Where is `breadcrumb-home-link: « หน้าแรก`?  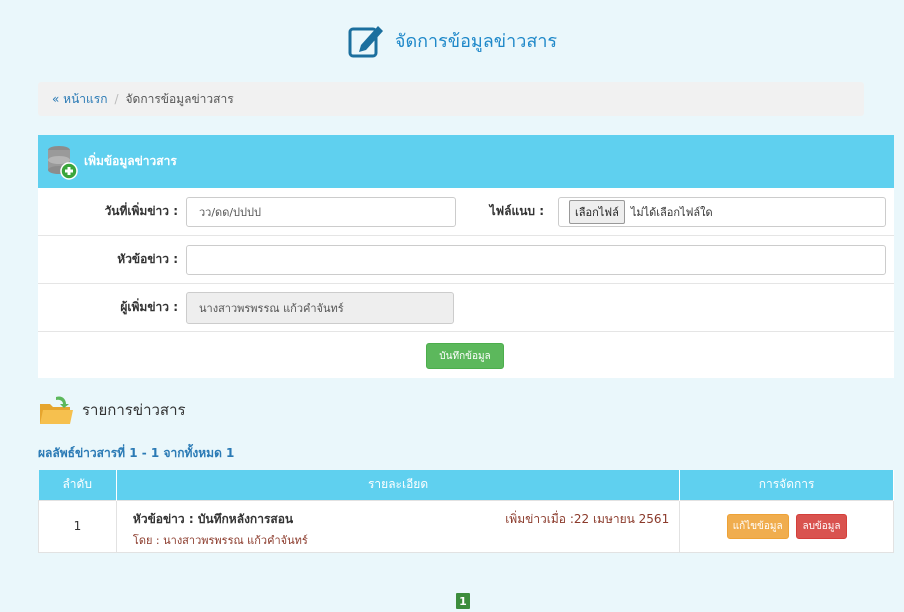
breadcrumb-home-link: « หน้าแรก is located at coordinates (79, 99).